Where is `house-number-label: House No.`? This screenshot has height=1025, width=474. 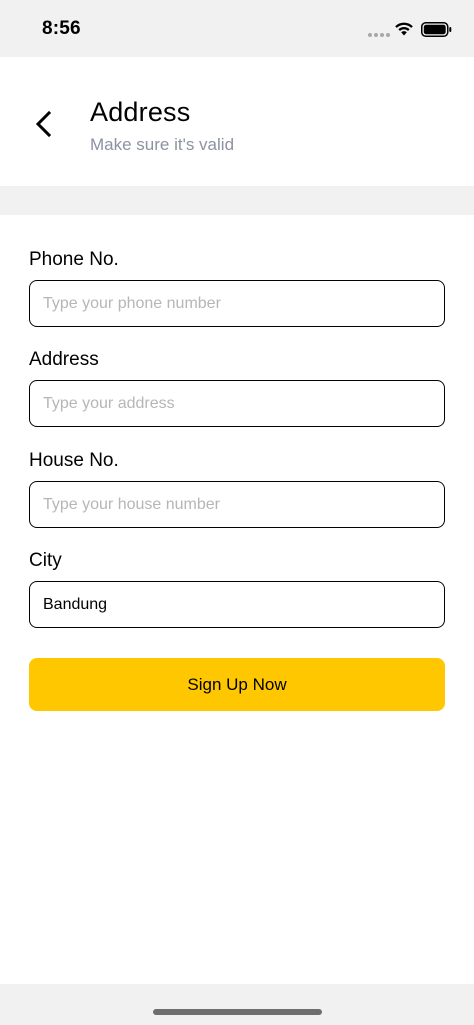 house-number-label: House No. is located at coordinates (74, 460).